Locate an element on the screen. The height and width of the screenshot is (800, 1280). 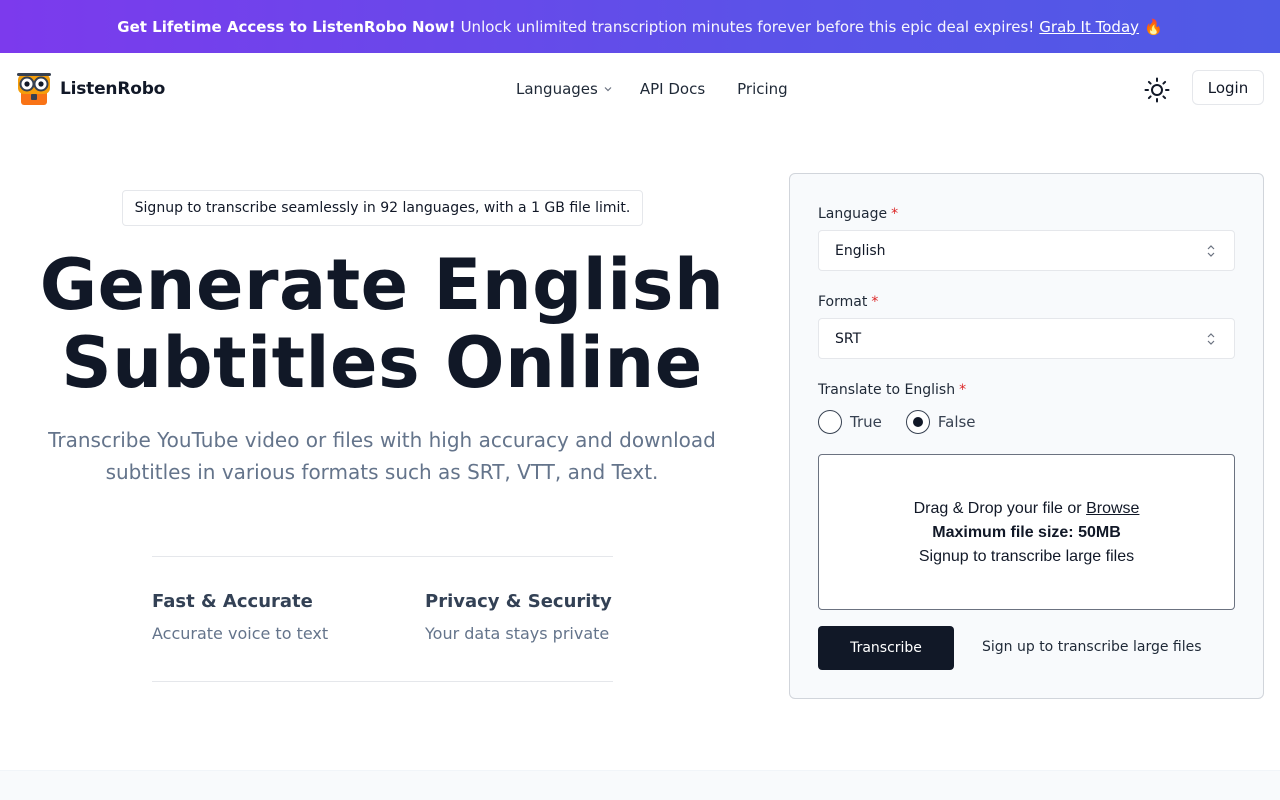
promo-cta-link: Grab It Today is located at coordinates (1089, 27).